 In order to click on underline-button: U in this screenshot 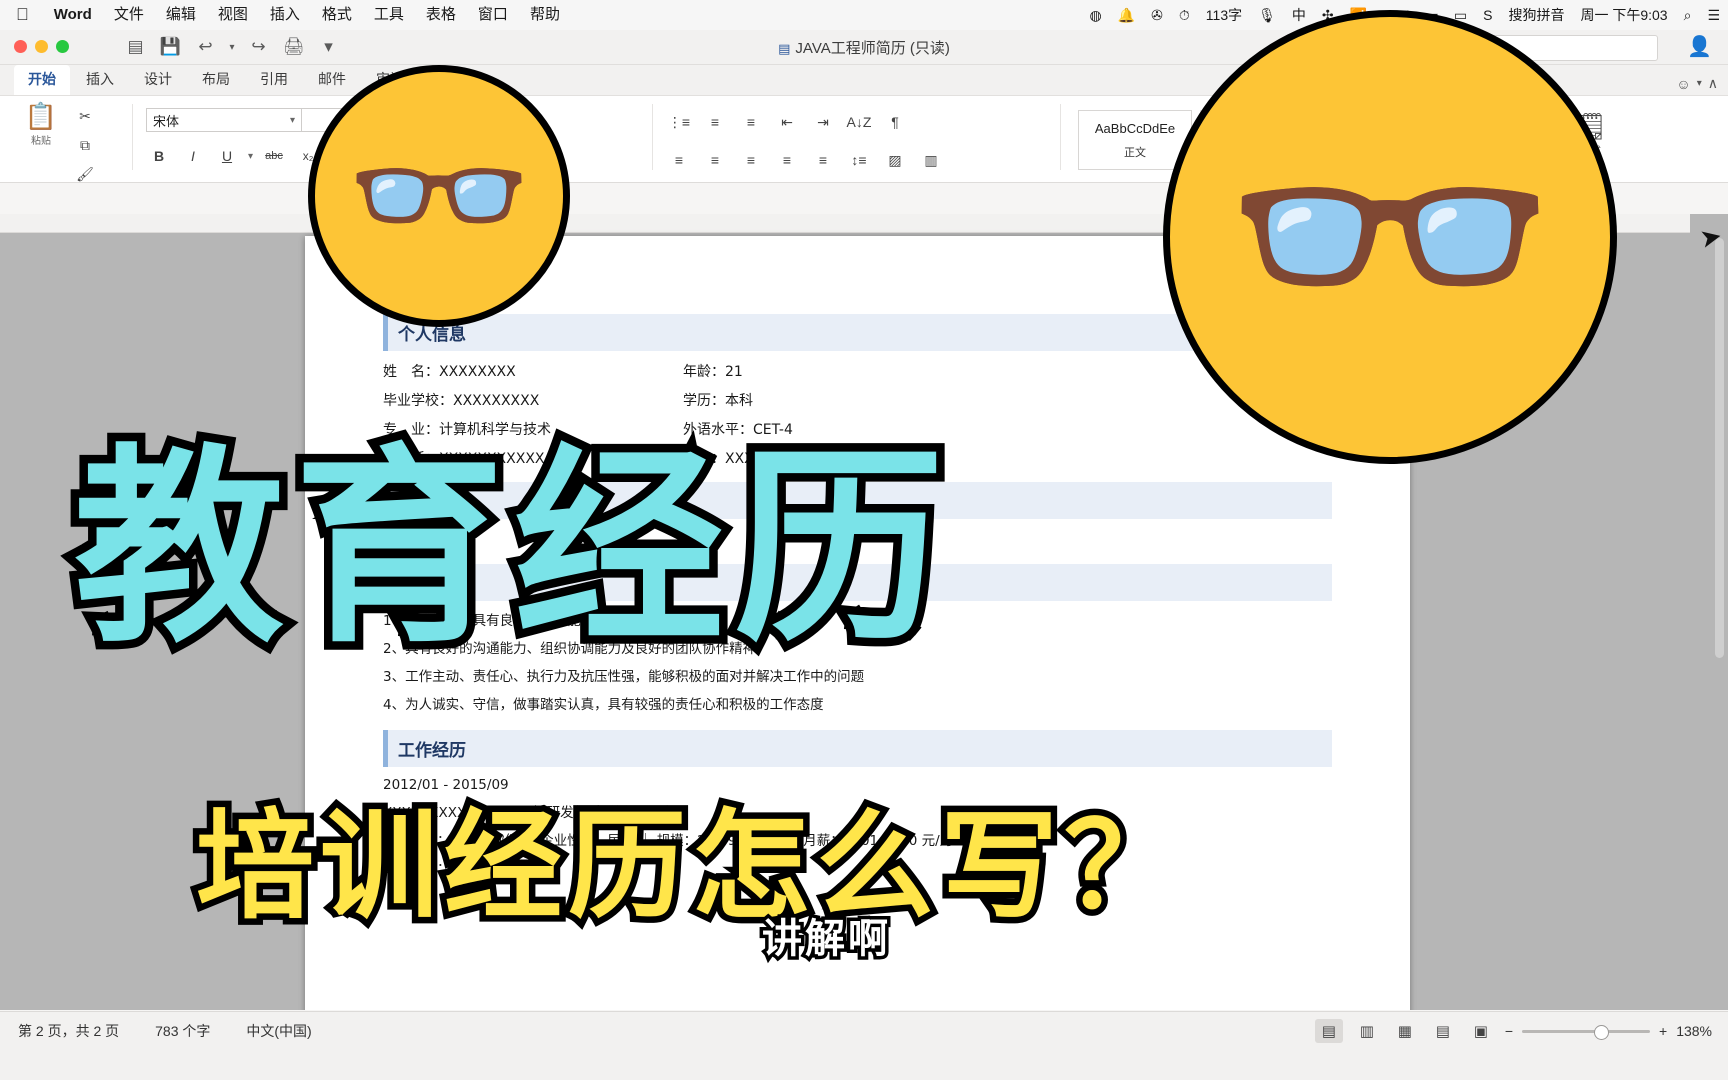, I will do `click(227, 156)`.